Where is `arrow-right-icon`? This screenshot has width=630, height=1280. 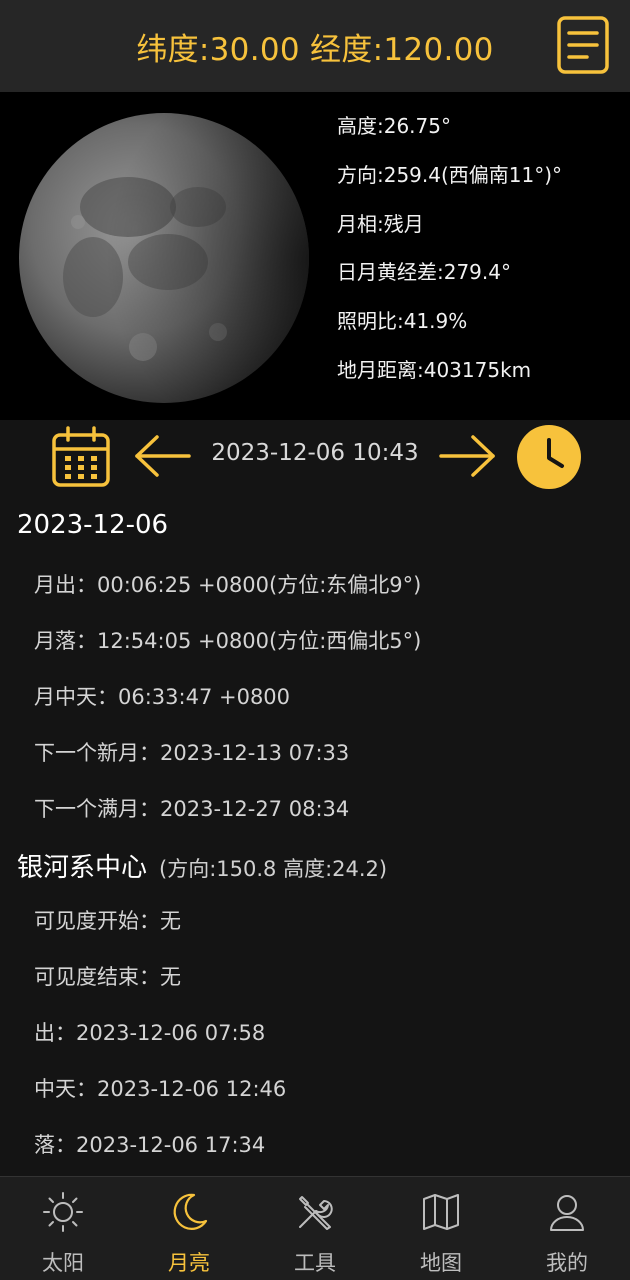 arrow-right-icon is located at coordinates (467, 456).